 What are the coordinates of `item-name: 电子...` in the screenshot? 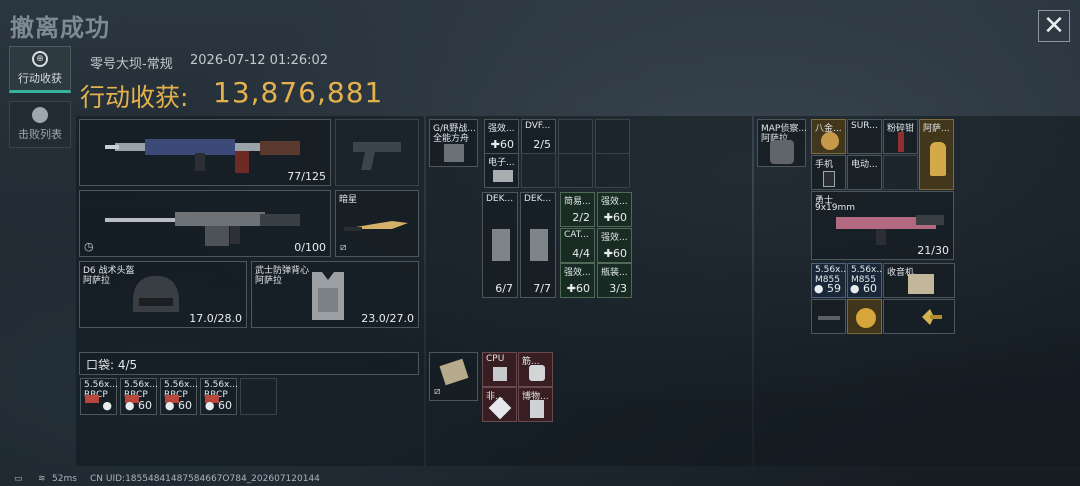 It's located at (501, 163).